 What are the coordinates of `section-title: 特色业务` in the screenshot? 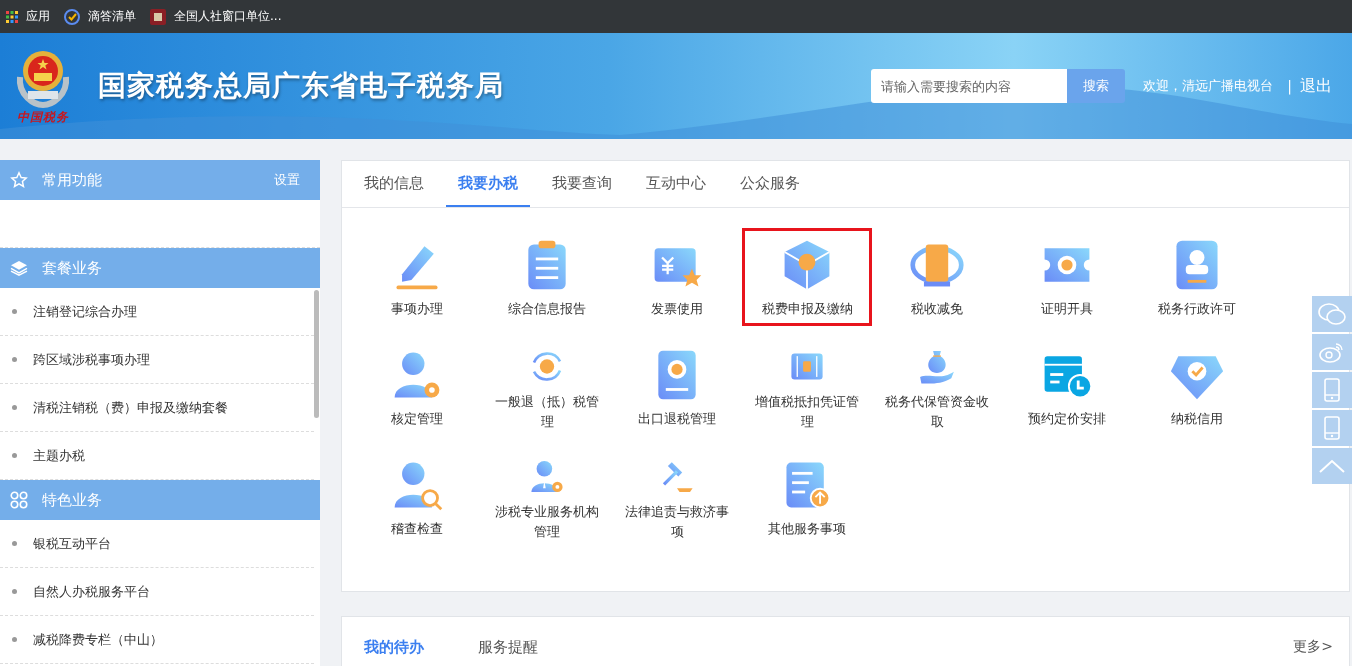 It's located at (72, 500).